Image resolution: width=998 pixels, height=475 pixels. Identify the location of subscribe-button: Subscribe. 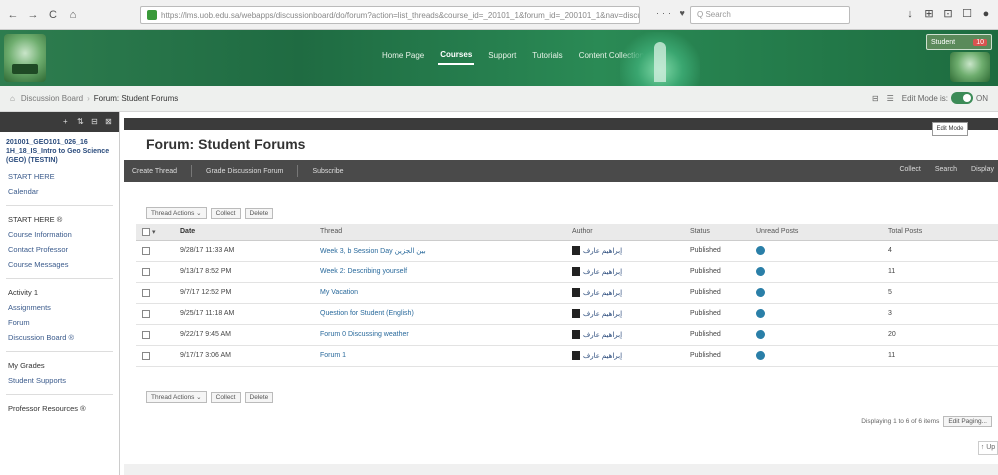
(327, 171).